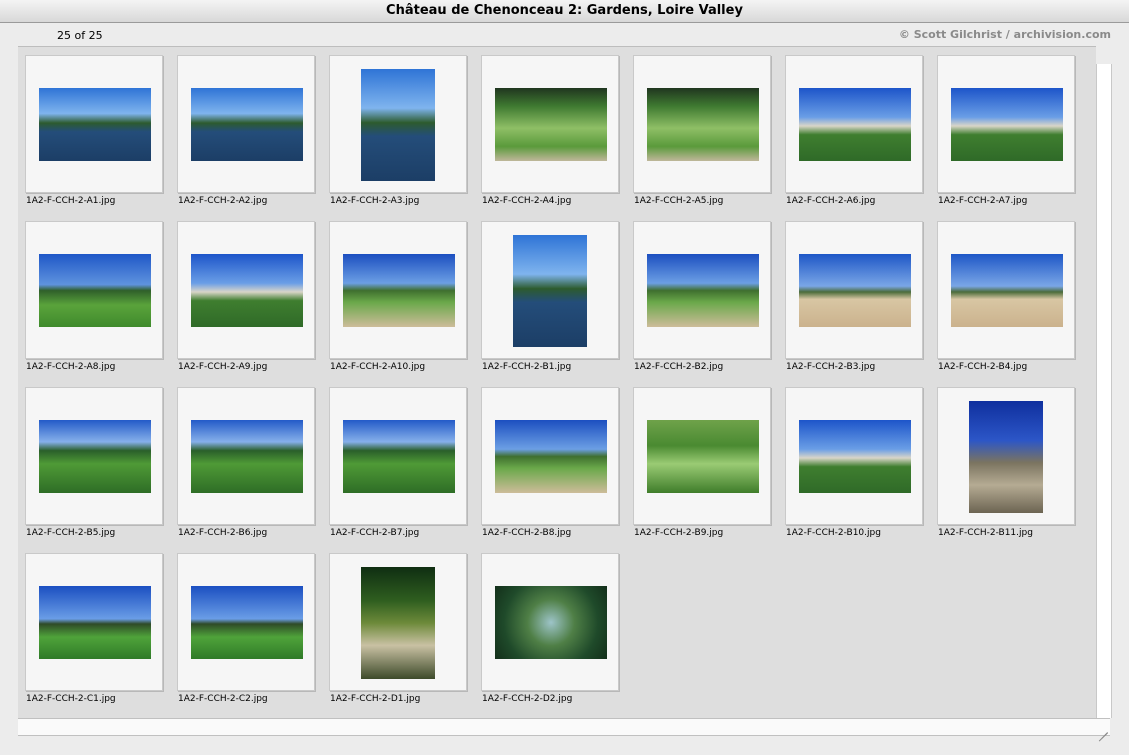 Image resolution: width=1129 pixels, height=755 pixels. Describe the element at coordinates (831, 201) in the screenshot. I see `thumbnail-filename: 1A2-F-CCH-2-A6.jpg` at that location.